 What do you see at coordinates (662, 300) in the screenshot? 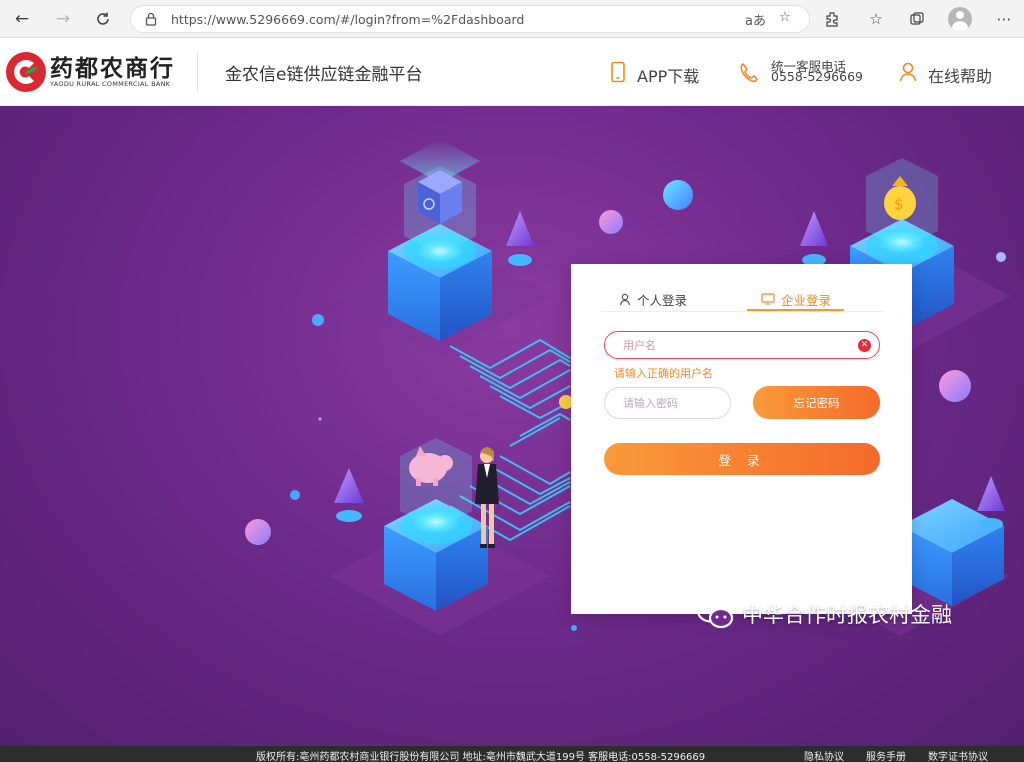
I see `tab-personal-label: 个人登录` at bounding box center [662, 300].